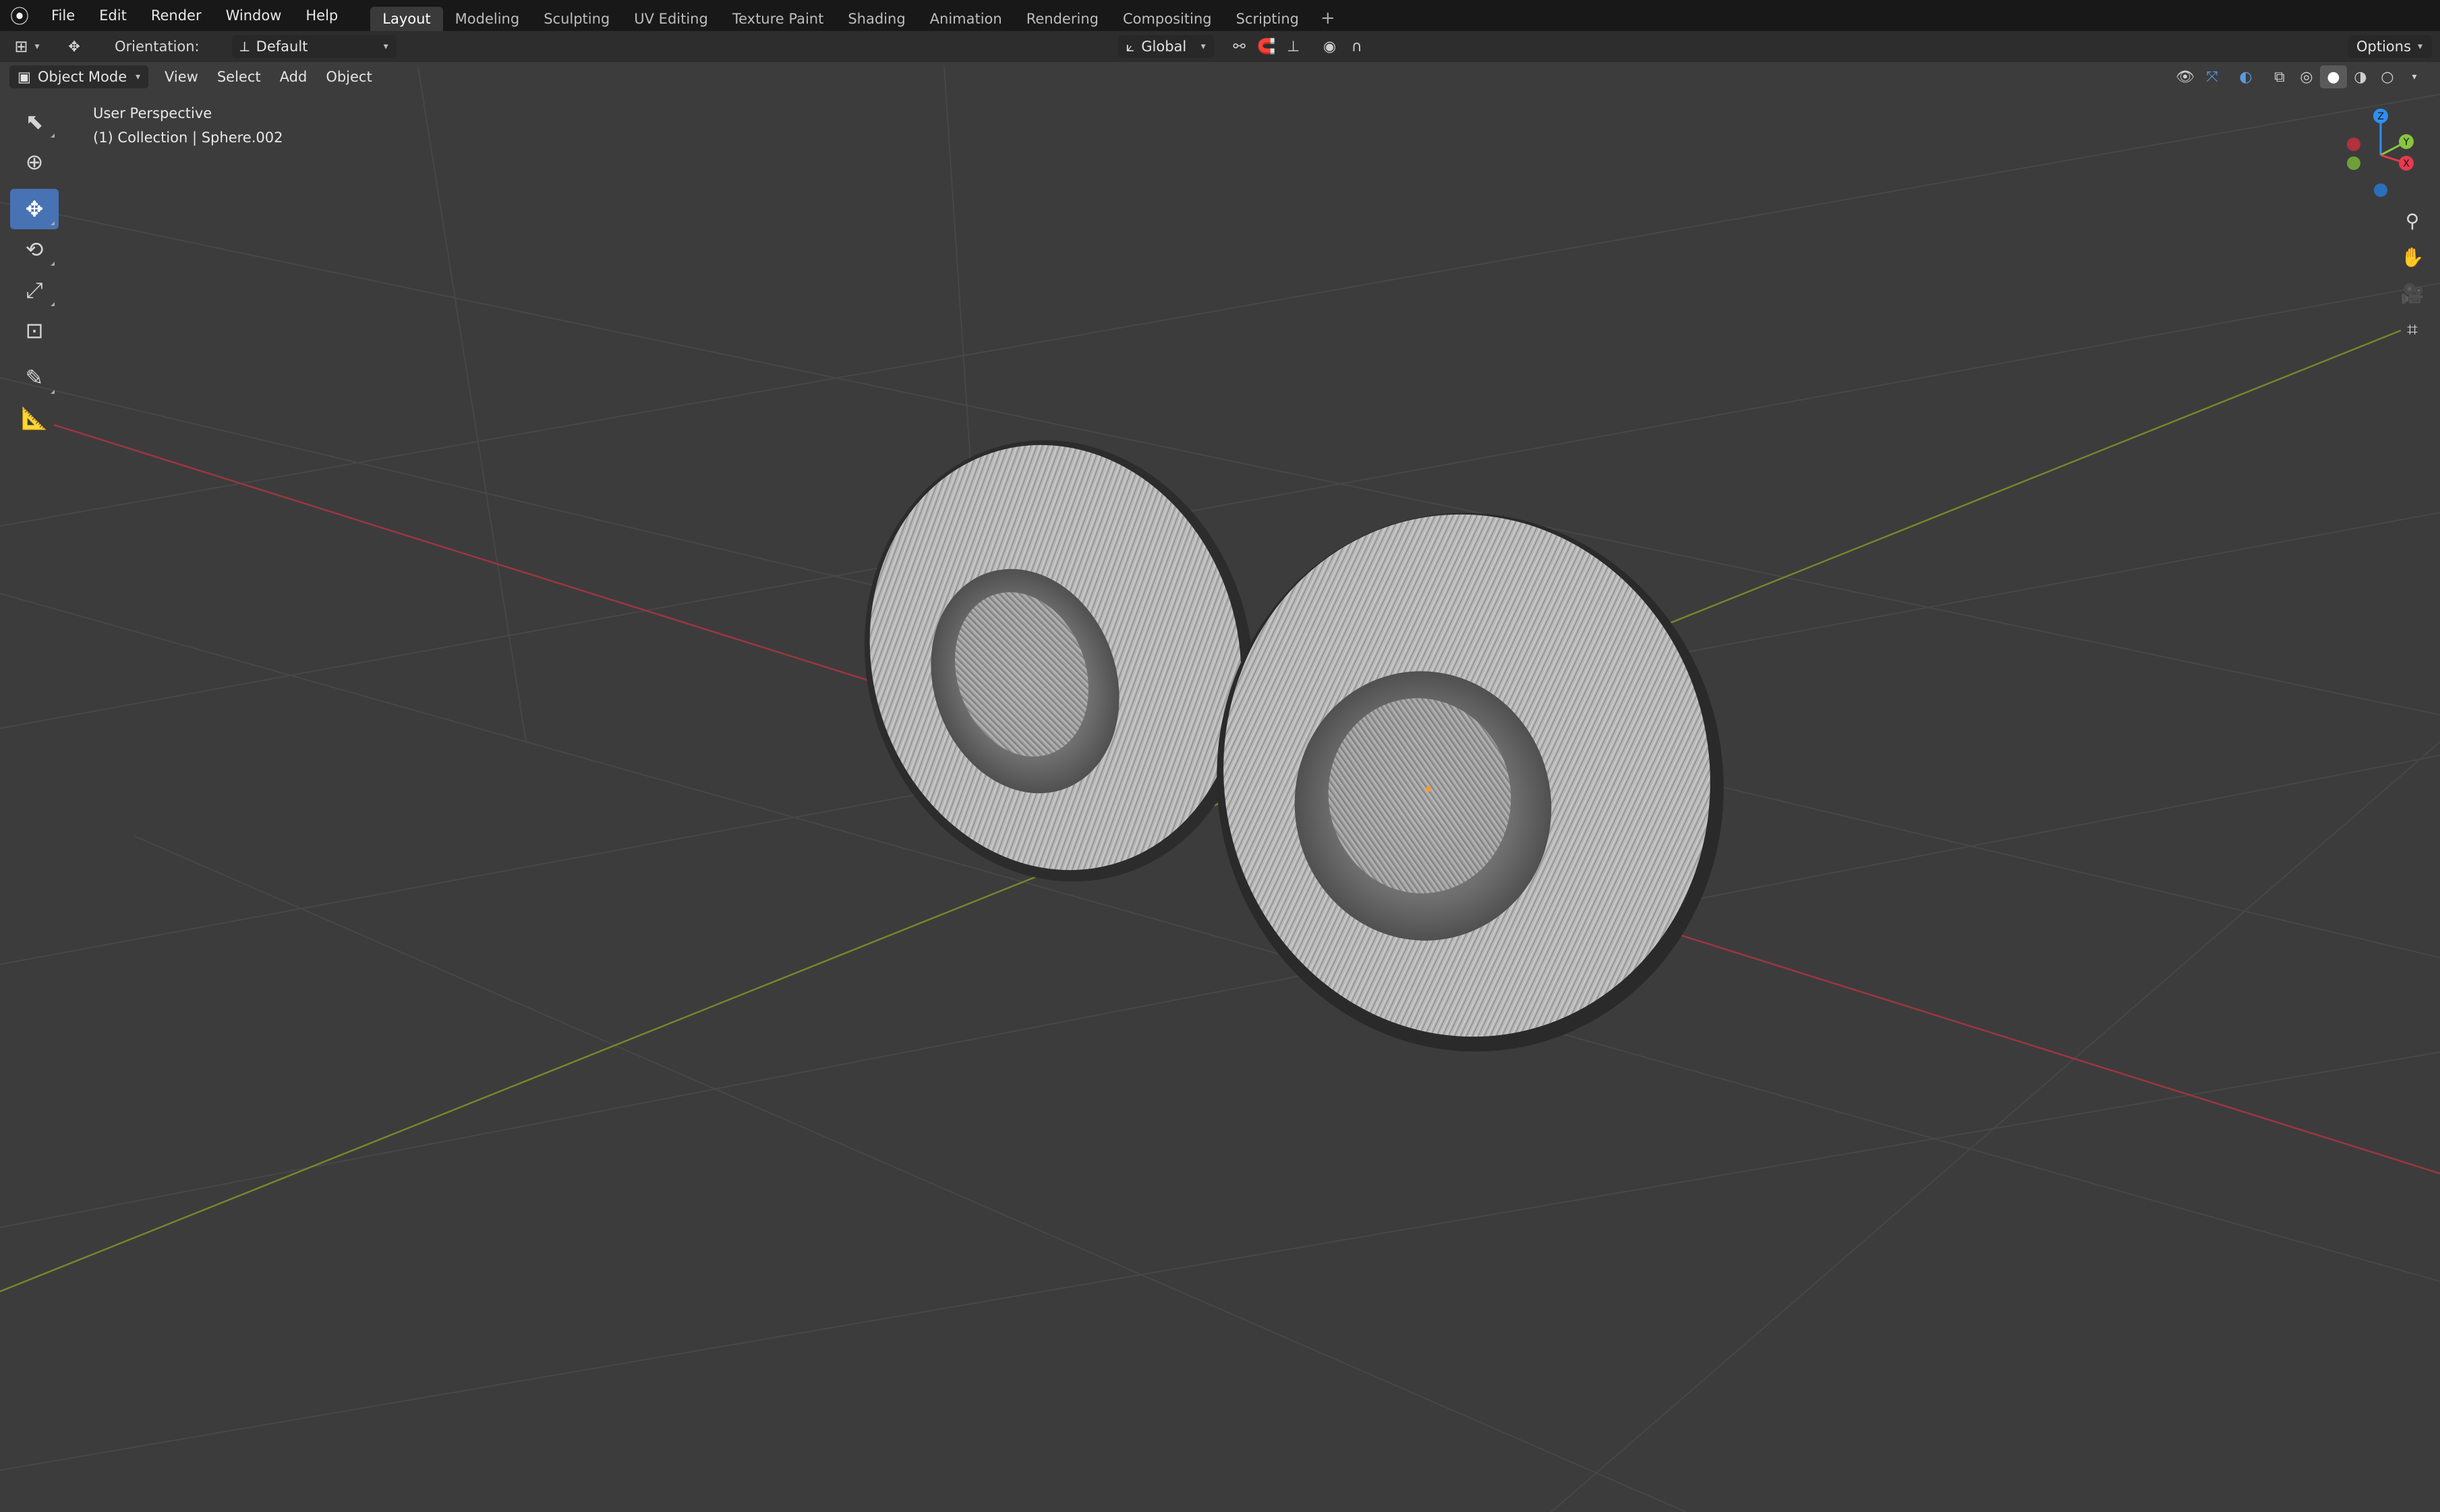 Image resolution: width=2440 pixels, height=1512 pixels. I want to click on annotate-tool-icon: ✎, so click(34, 377).